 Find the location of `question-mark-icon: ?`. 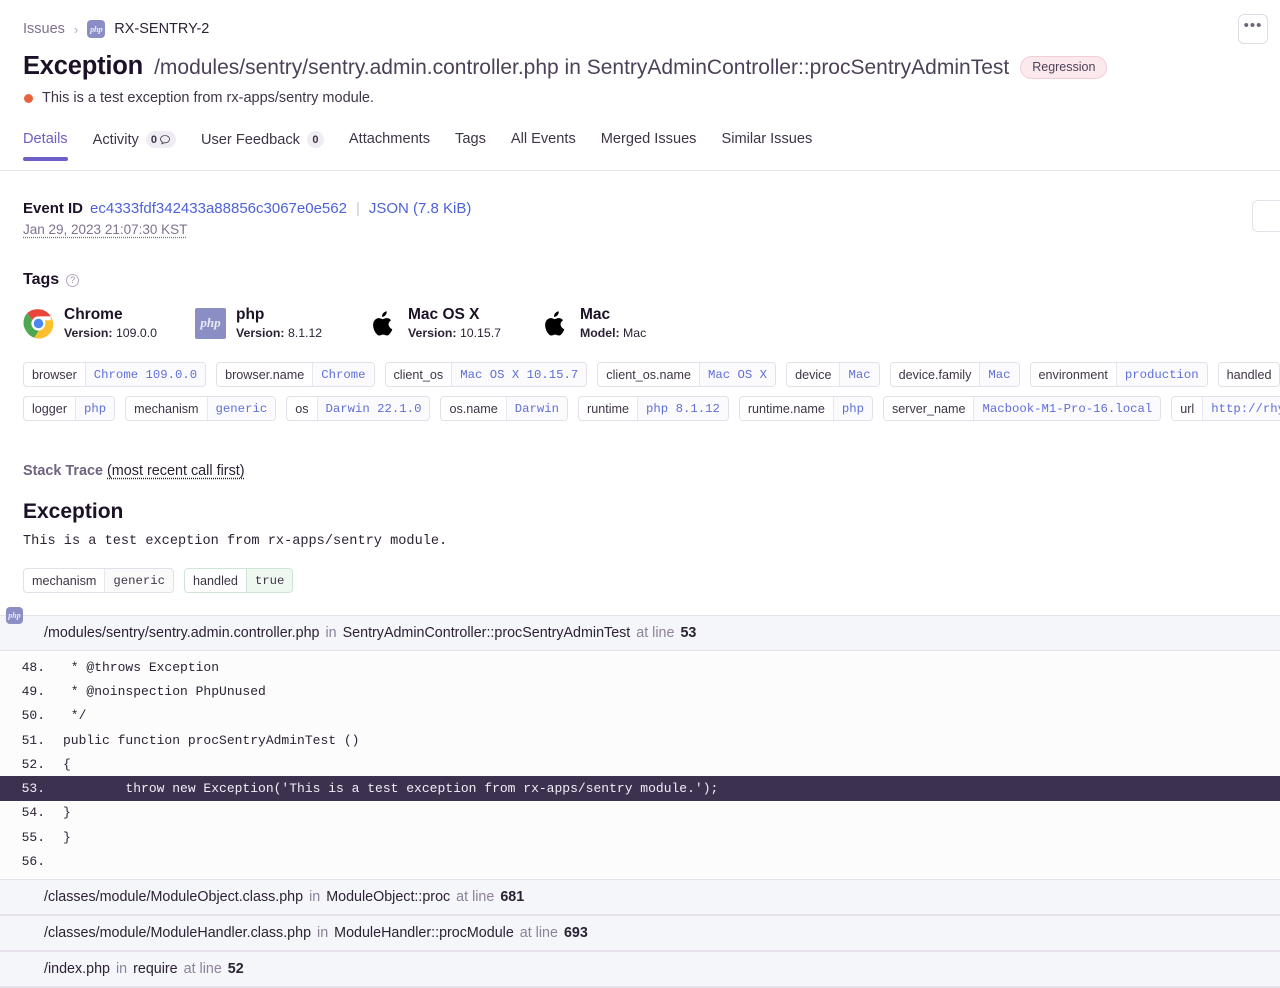

question-mark-icon: ? is located at coordinates (73, 280).